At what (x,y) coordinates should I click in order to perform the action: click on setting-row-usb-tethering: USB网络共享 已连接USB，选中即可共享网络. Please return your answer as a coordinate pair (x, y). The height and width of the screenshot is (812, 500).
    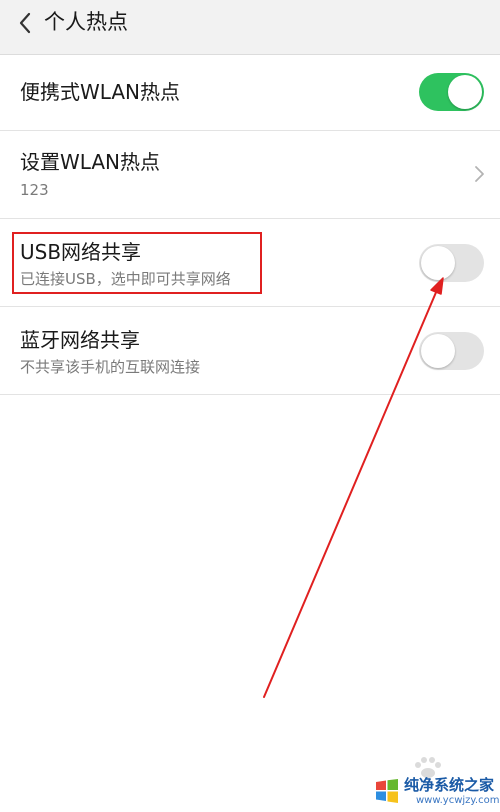
    Looking at the image, I should click on (250, 263).